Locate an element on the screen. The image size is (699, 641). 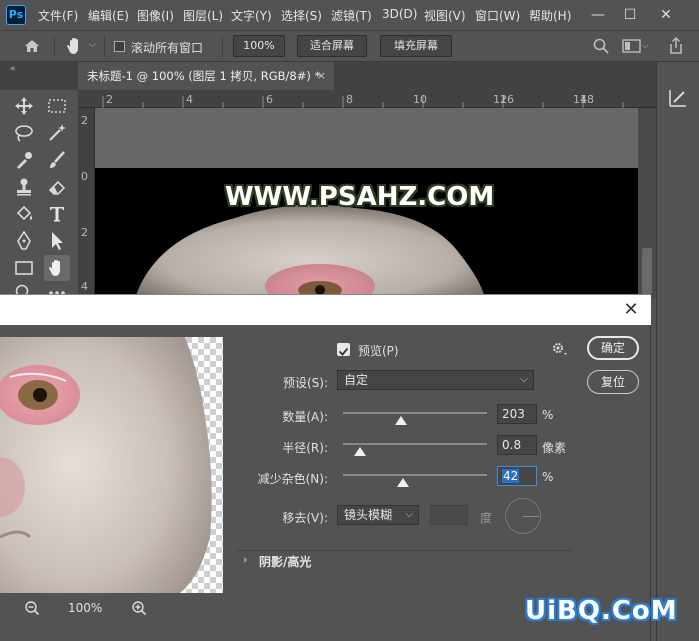
remove-value: 镜头模糊 is located at coordinates (368, 515).